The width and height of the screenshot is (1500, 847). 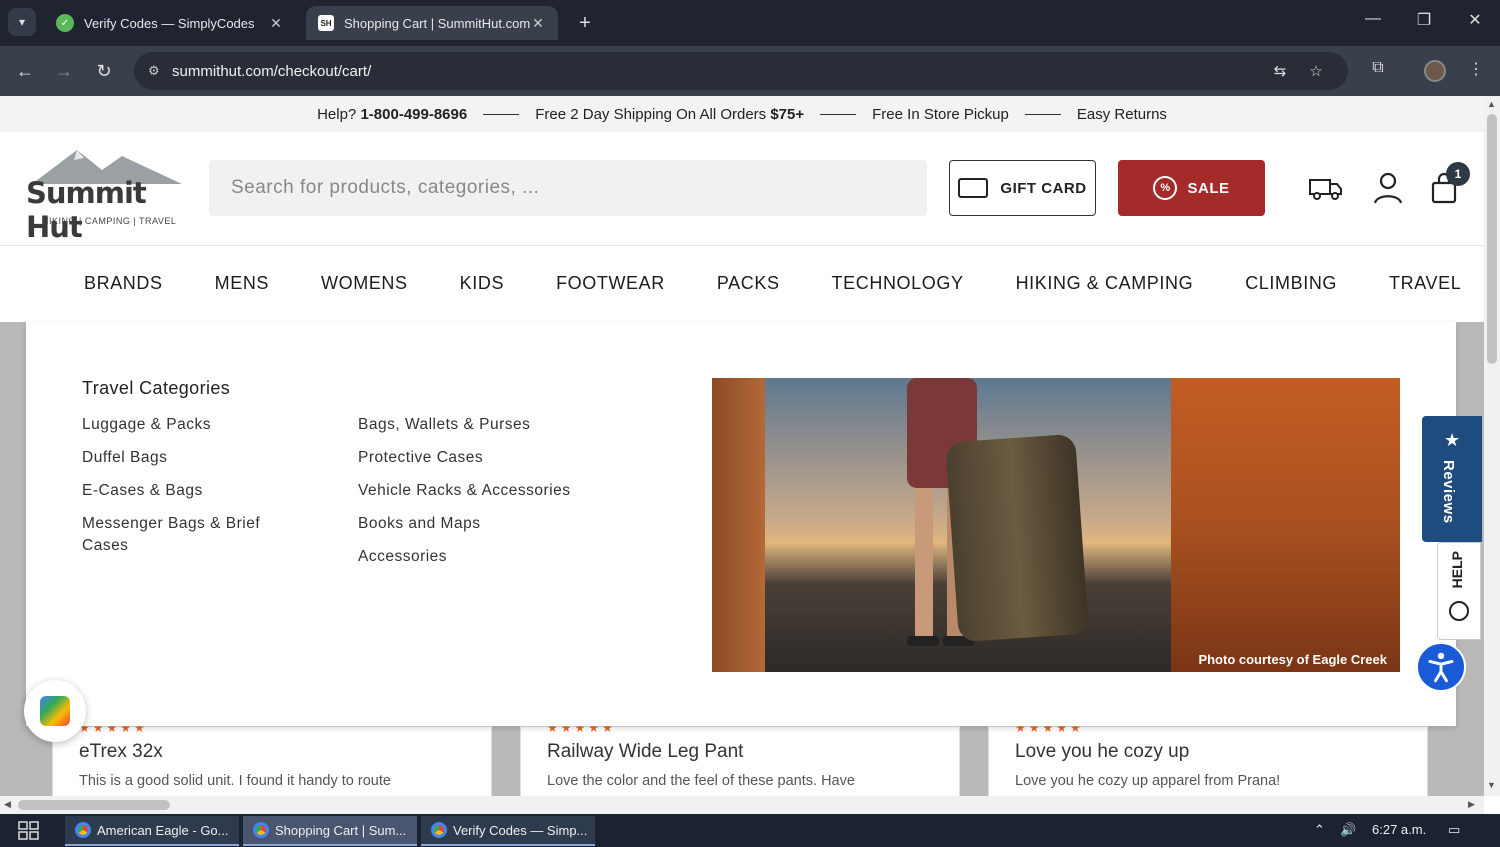 I want to click on category-link: Duffel Bags, so click(x=182, y=458).